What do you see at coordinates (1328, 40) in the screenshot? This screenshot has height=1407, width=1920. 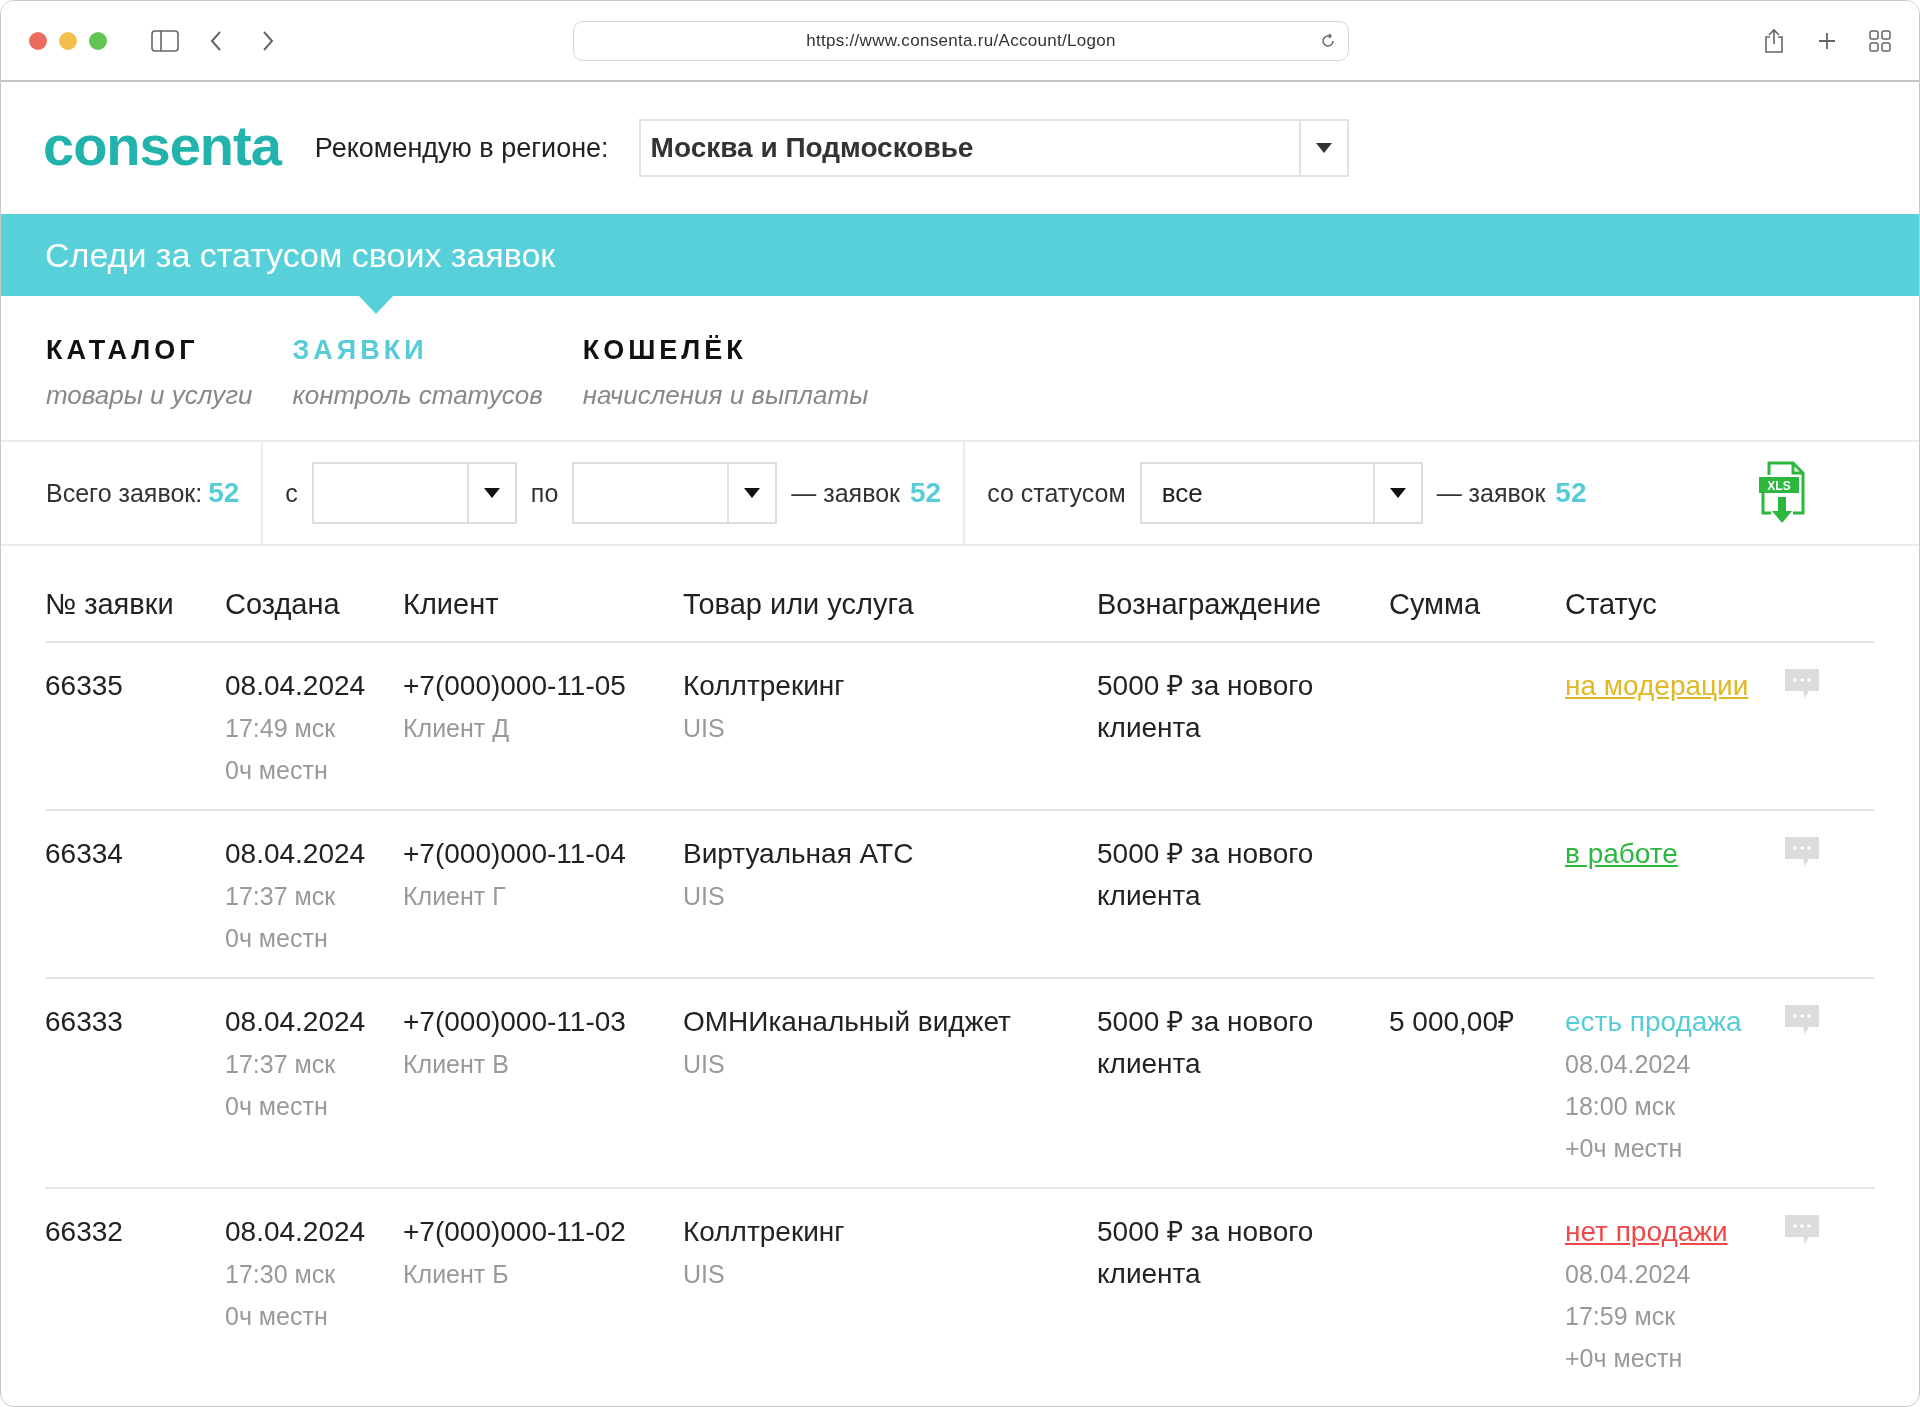 I see `reload-icon` at bounding box center [1328, 40].